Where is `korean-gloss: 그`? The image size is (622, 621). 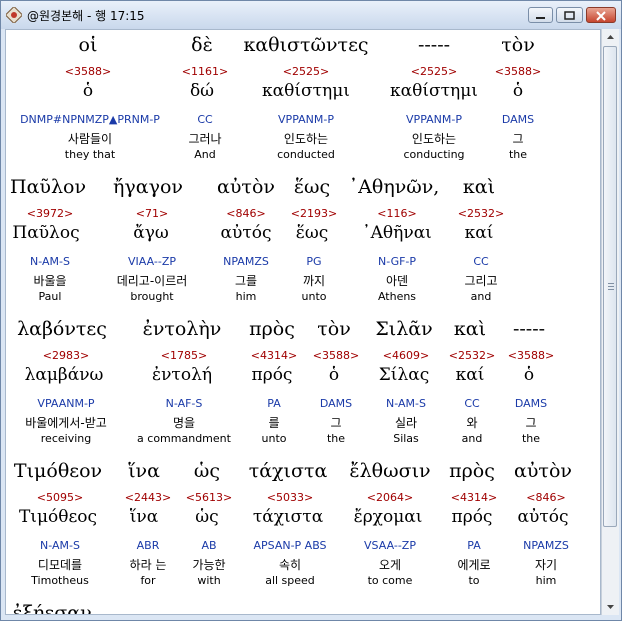 korean-gloss: 그 is located at coordinates (531, 423).